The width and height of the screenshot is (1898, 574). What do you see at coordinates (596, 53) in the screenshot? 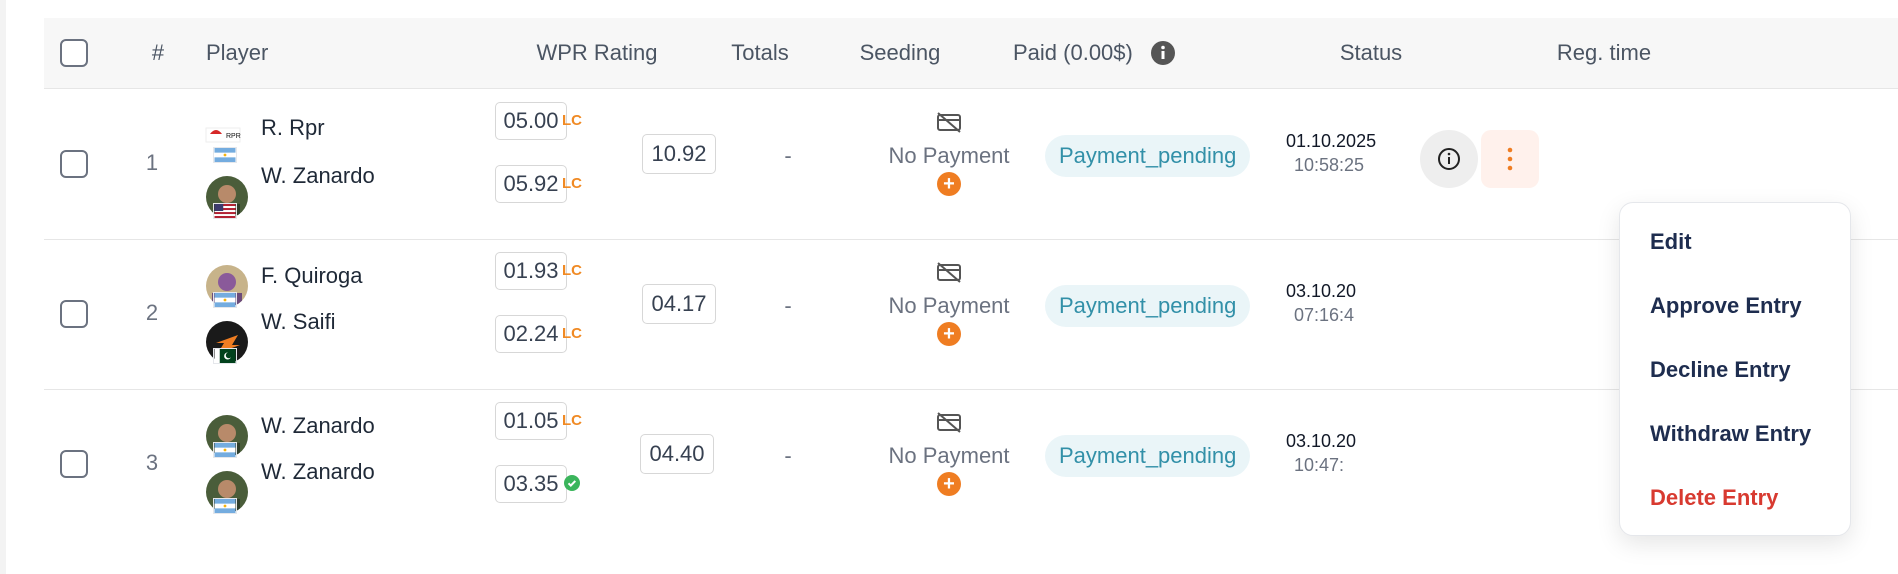
I see `header-wpr-rating: WPR Rating` at bounding box center [596, 53].